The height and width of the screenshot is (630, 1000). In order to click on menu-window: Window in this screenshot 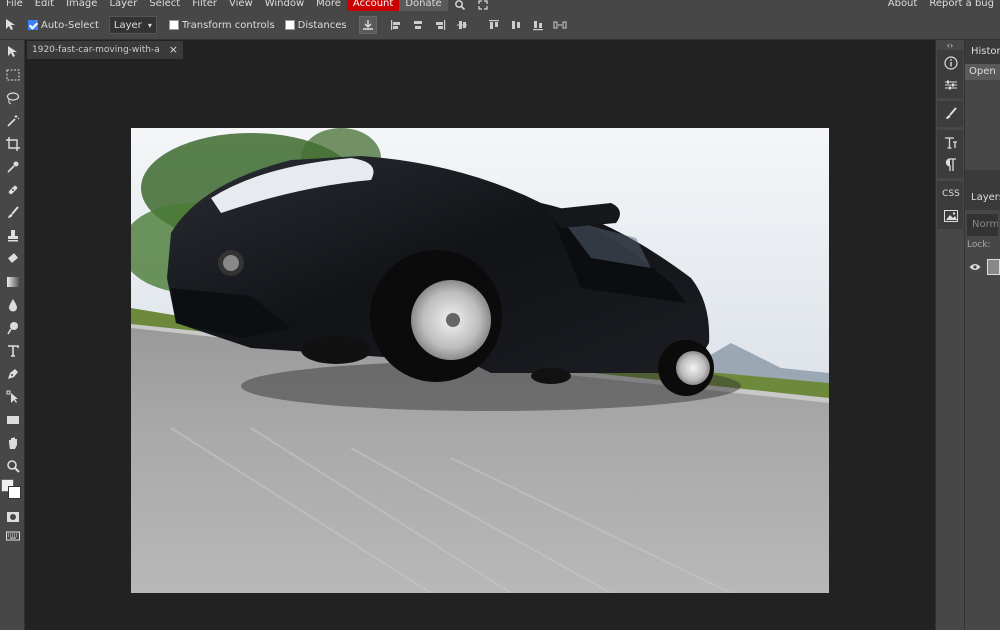, I will do `click(284, 5)`.